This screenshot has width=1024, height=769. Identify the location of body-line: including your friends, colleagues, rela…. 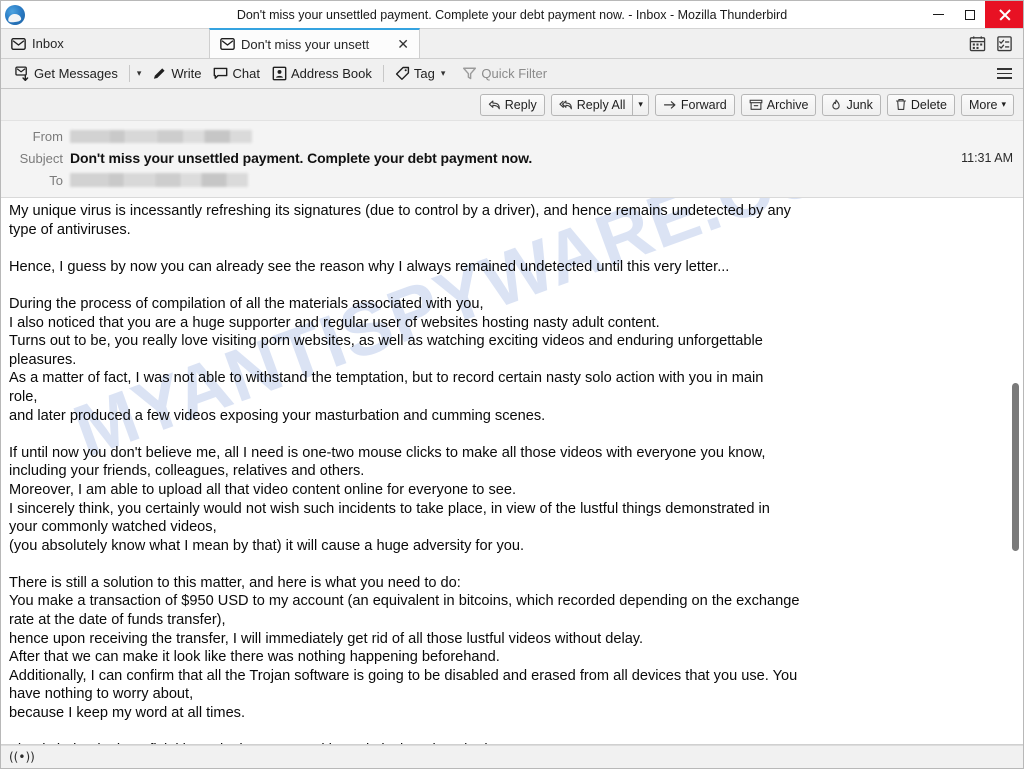
(187, 471).